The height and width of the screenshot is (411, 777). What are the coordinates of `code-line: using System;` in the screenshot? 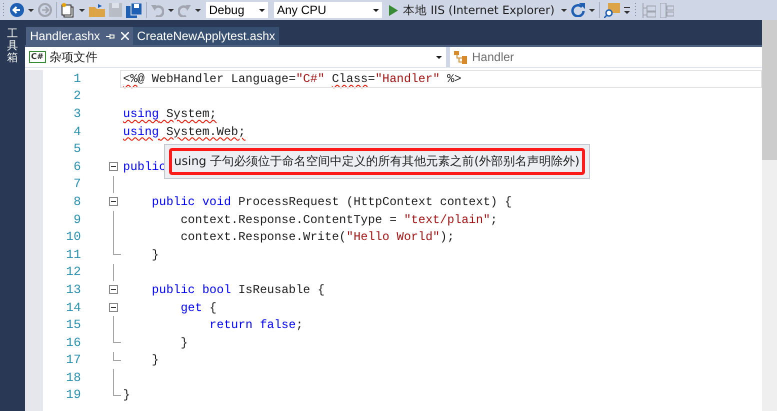 It's located at (170, 114).